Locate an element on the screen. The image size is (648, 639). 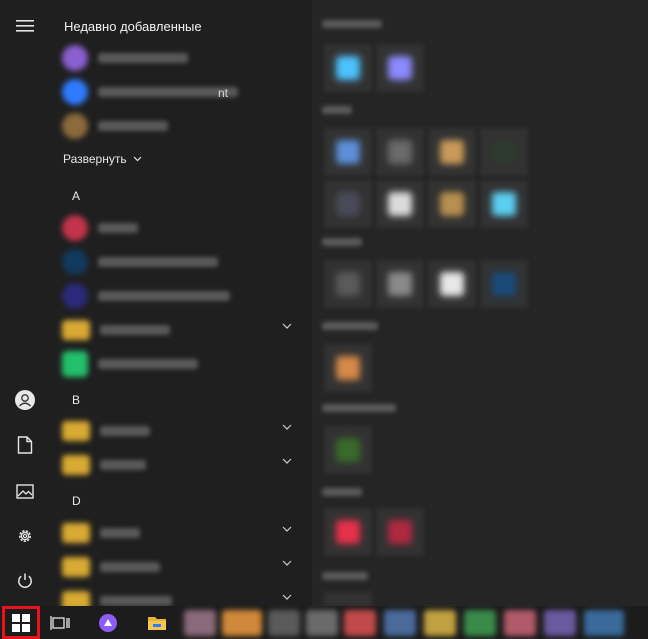
task-view-button is located at coordinates (60, 622).